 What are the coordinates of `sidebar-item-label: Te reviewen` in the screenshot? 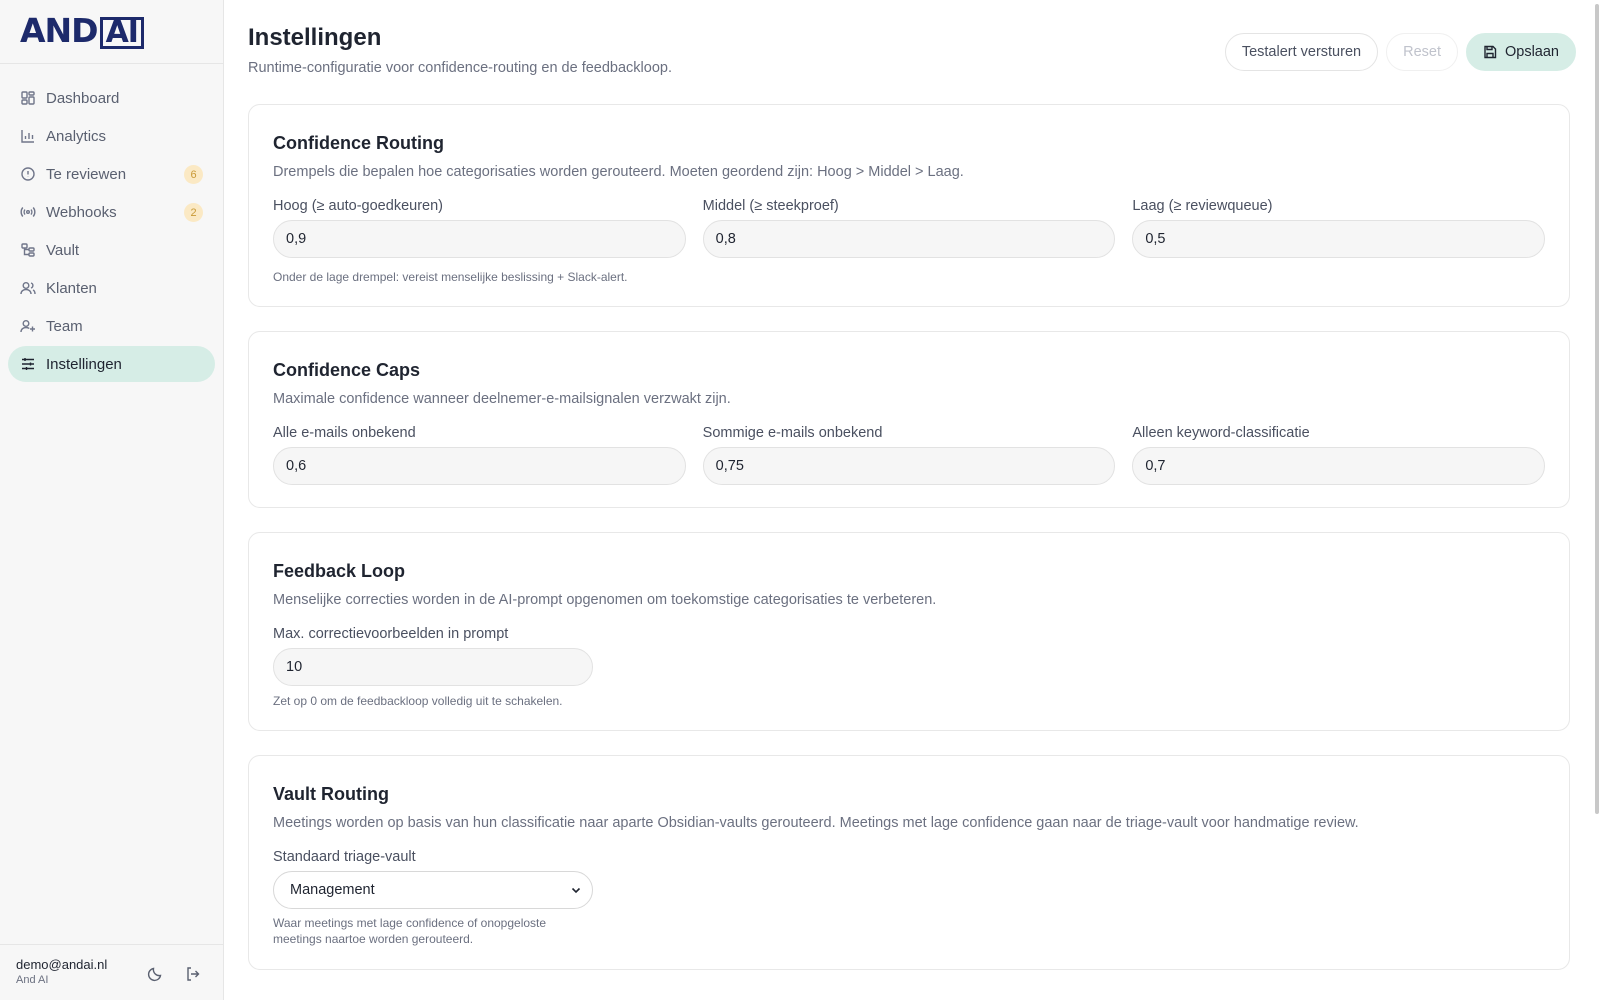 It's located at (86, 174).